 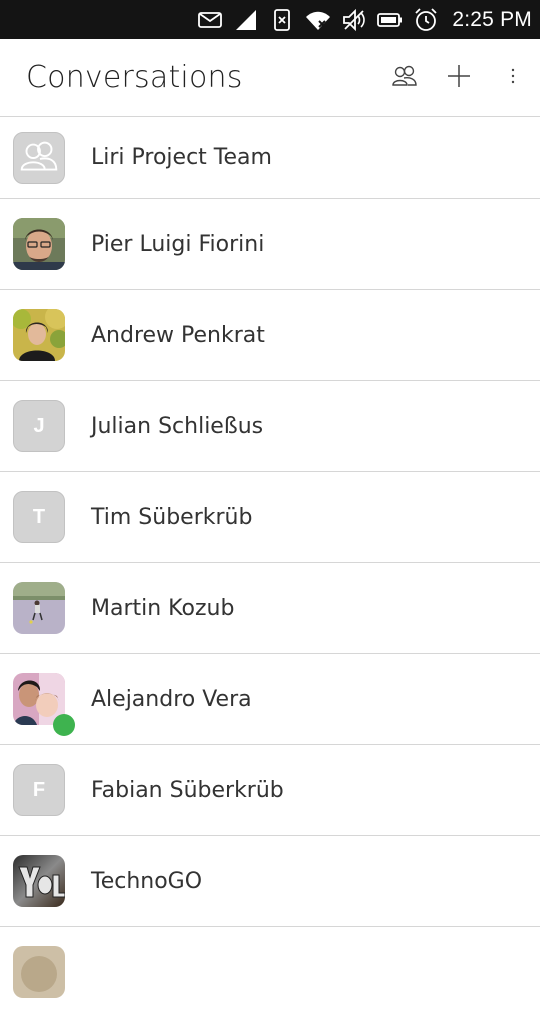 I want to click on overflow-menu-button, so click(x=513, y=78).